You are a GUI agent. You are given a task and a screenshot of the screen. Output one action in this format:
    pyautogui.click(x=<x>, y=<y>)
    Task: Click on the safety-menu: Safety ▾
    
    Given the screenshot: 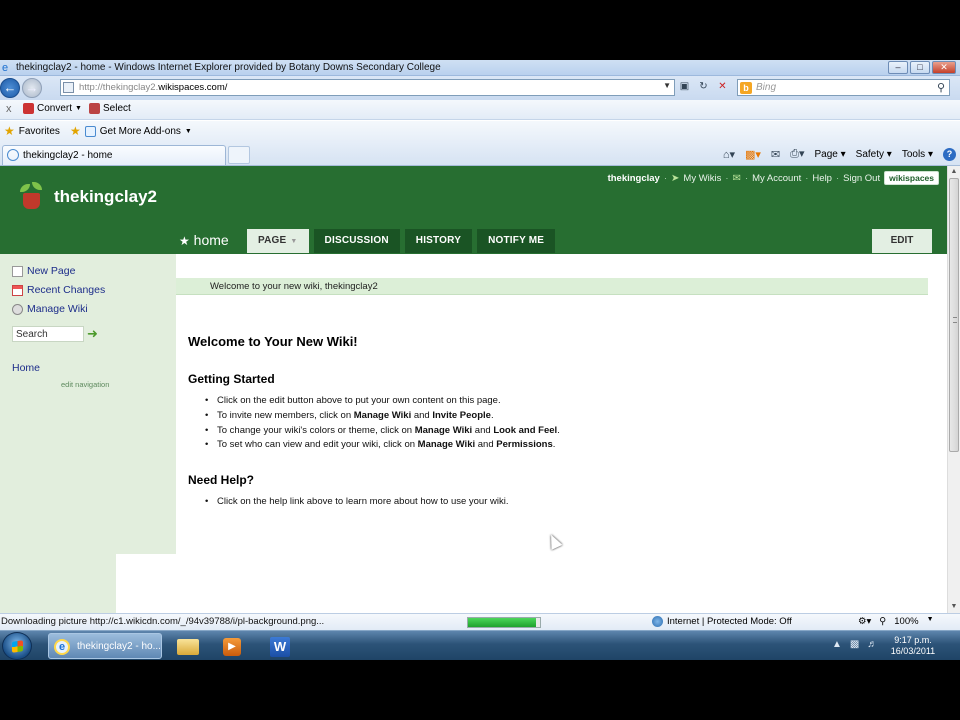 What is the action you would take?
    pyautogui.click(x=874, y=154)
    